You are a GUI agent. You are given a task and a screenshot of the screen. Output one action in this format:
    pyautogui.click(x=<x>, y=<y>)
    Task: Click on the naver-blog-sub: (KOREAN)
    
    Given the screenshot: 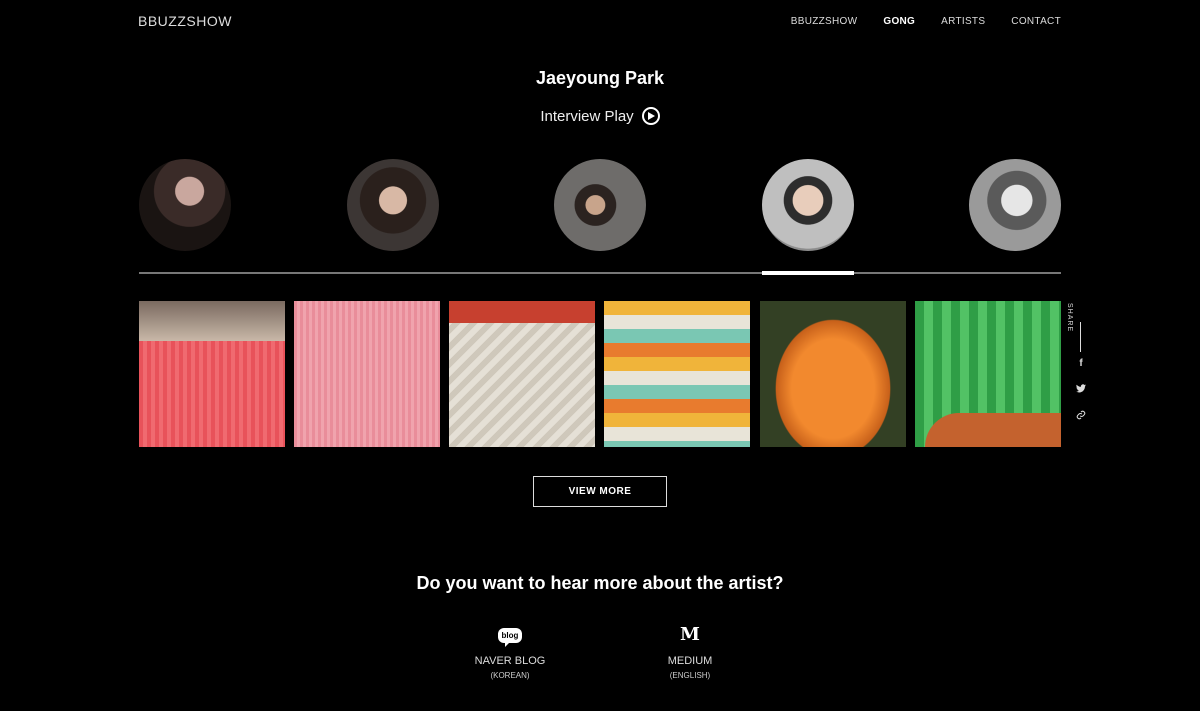 What is the action you would take?
    pyautogui.click(x=510, y=675)
    